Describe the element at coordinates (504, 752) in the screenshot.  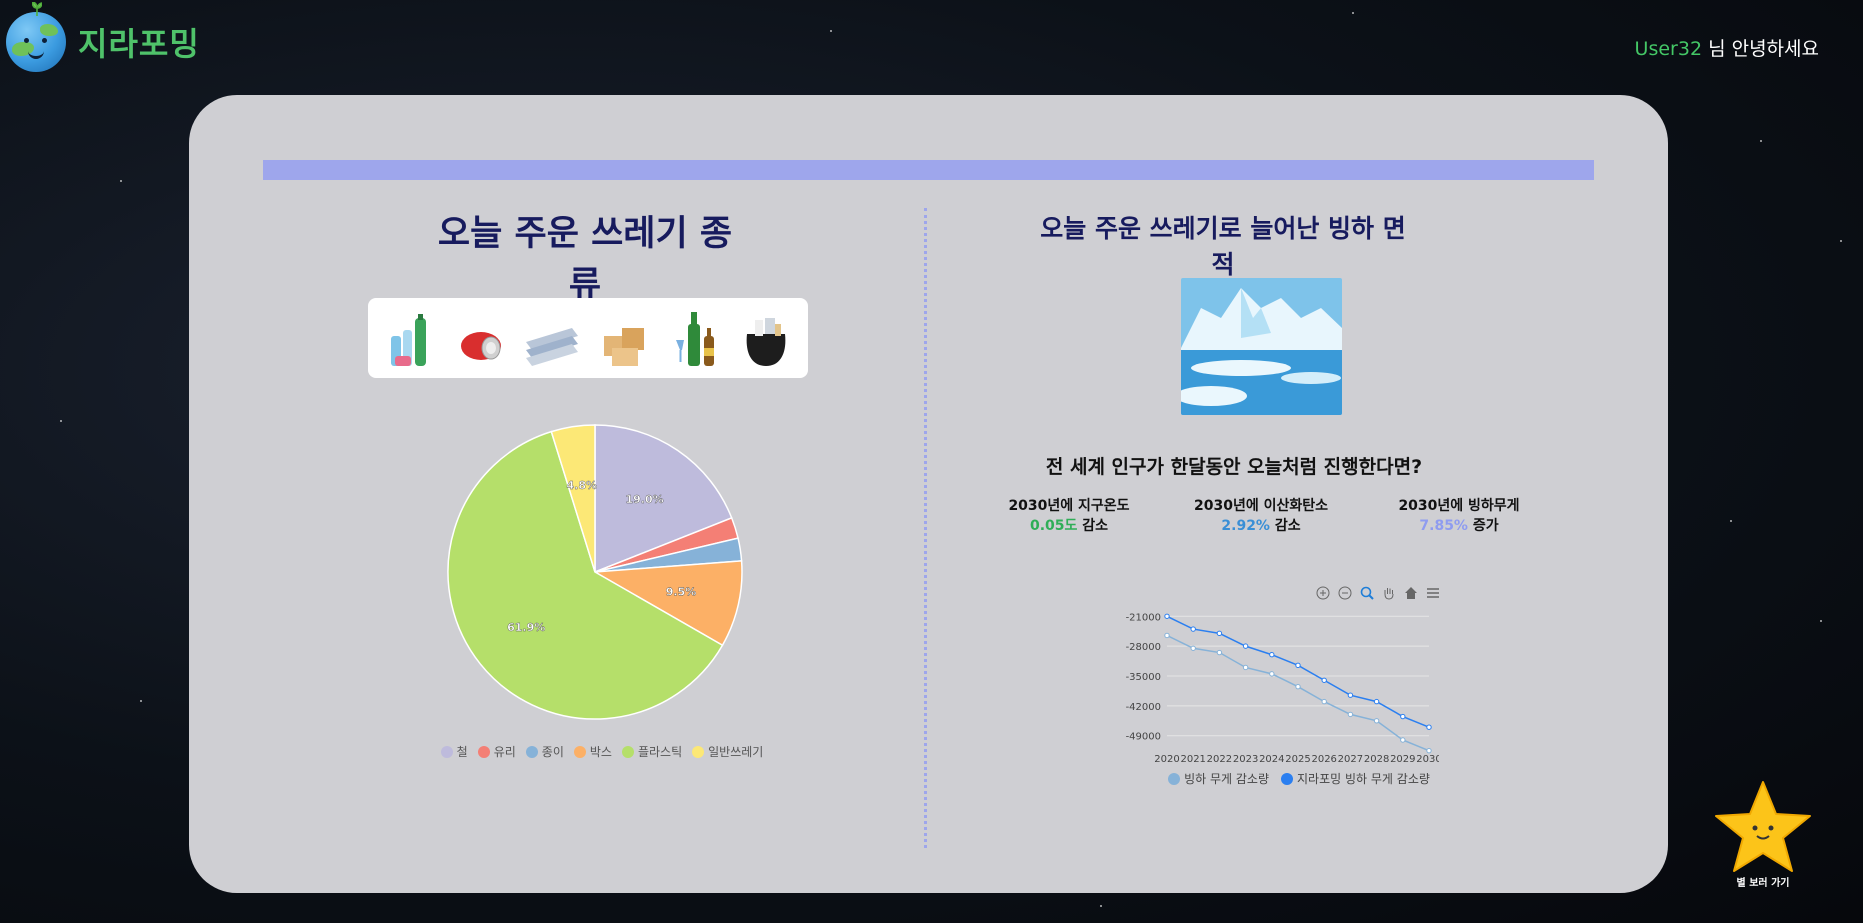
I see `legend-label: 유리` at that location.